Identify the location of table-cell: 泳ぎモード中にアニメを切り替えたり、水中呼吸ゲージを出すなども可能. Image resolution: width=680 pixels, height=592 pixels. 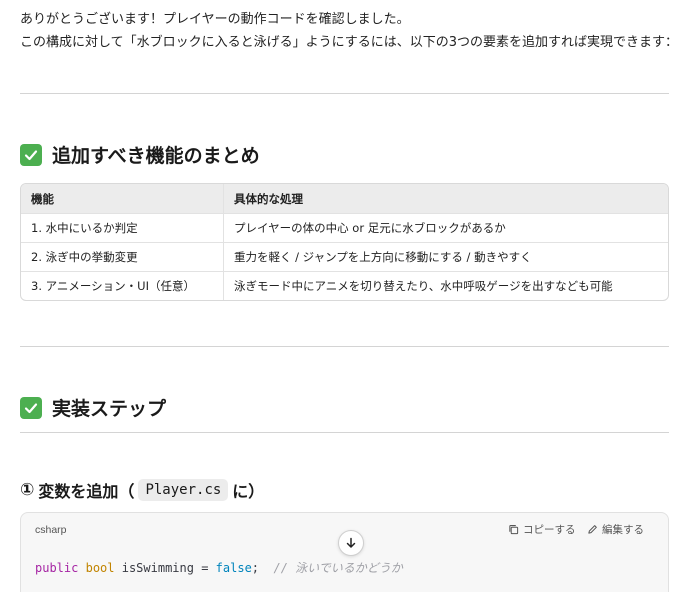
(423, 286).